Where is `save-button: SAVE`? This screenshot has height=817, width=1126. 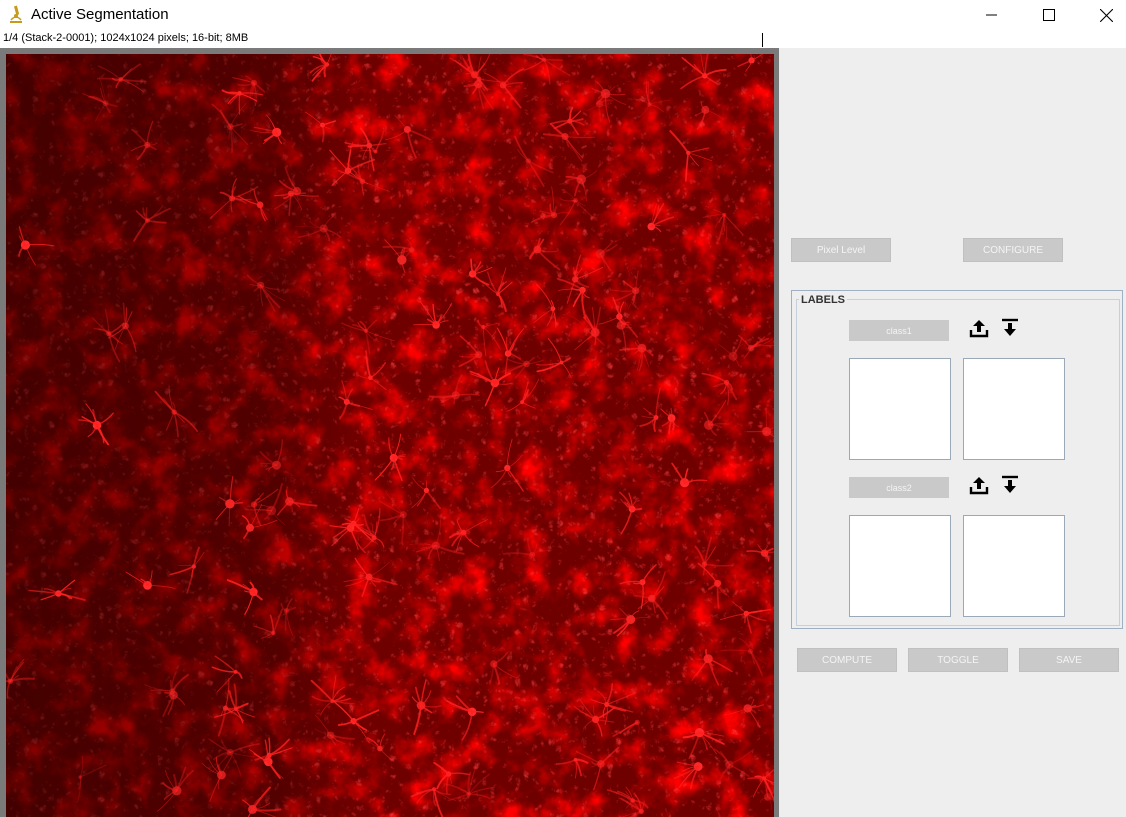
save-button: SAVE is located at coordinates (1069, 660).